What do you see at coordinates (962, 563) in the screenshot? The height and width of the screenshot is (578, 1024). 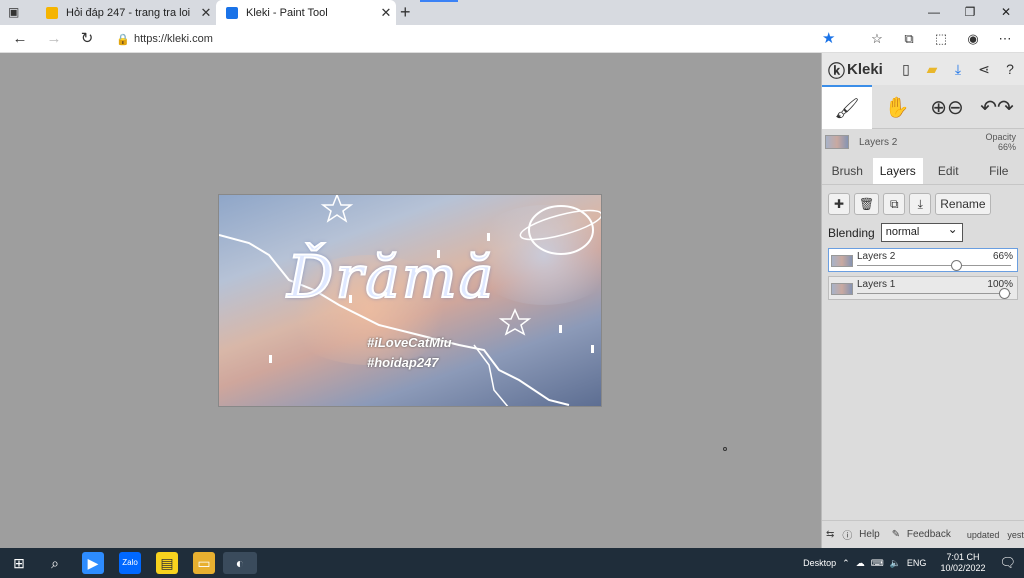 I see `clock: 7:01 CH 10/02/2022` at bounding box center [962, 563].